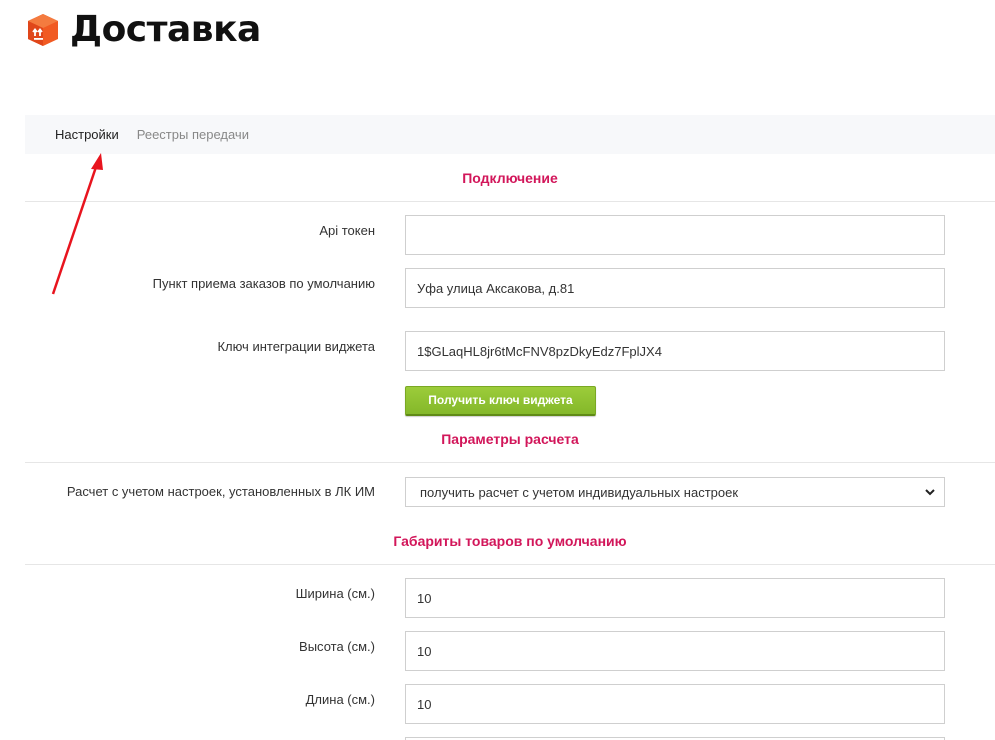  Describe the element at coordinates (184, 134) in the screenshot. I see `tab-transfer-registers: Реестры передачи` at that location.